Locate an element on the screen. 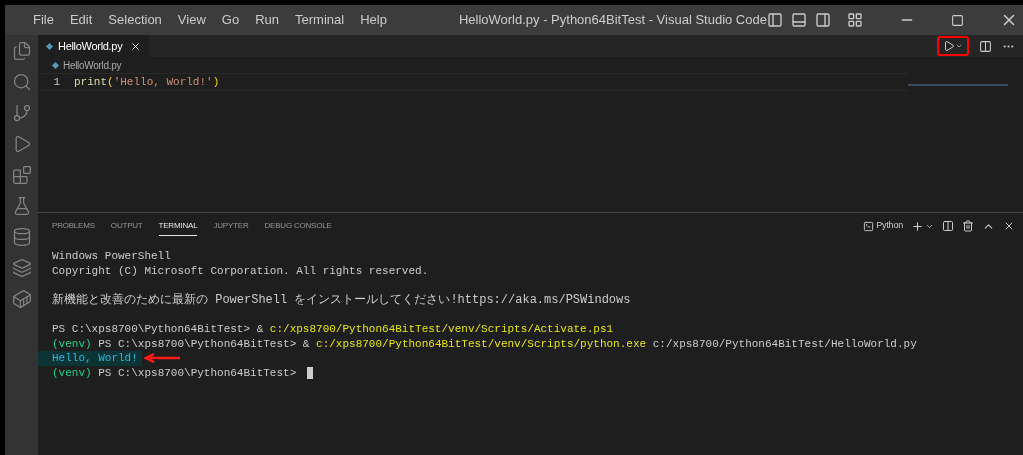 This screenshot has width=1023, height=455. close-panel-icon is located at coordinates (1009, 226).